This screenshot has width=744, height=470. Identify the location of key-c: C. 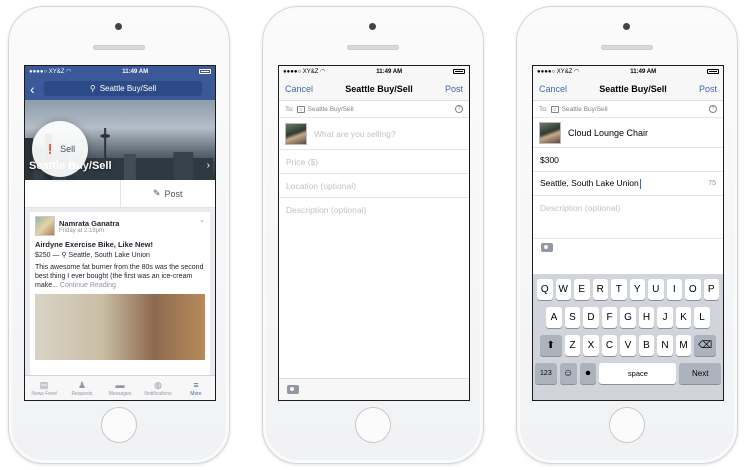
(609, 345).